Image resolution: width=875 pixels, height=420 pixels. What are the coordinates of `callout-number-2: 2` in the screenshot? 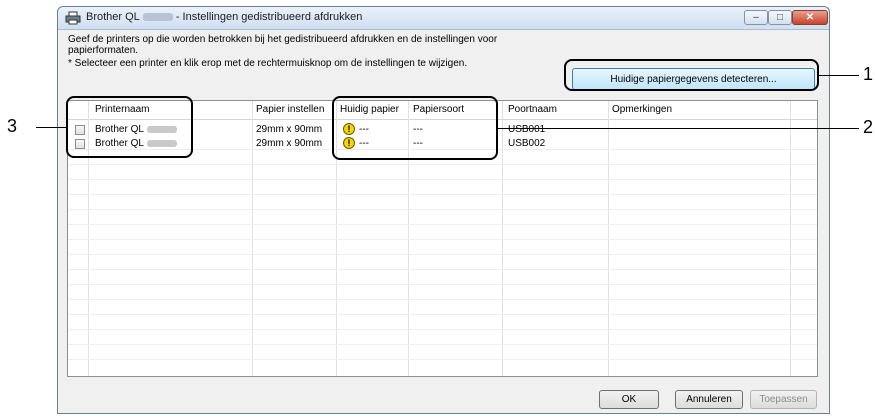 It's located at (868, 127).